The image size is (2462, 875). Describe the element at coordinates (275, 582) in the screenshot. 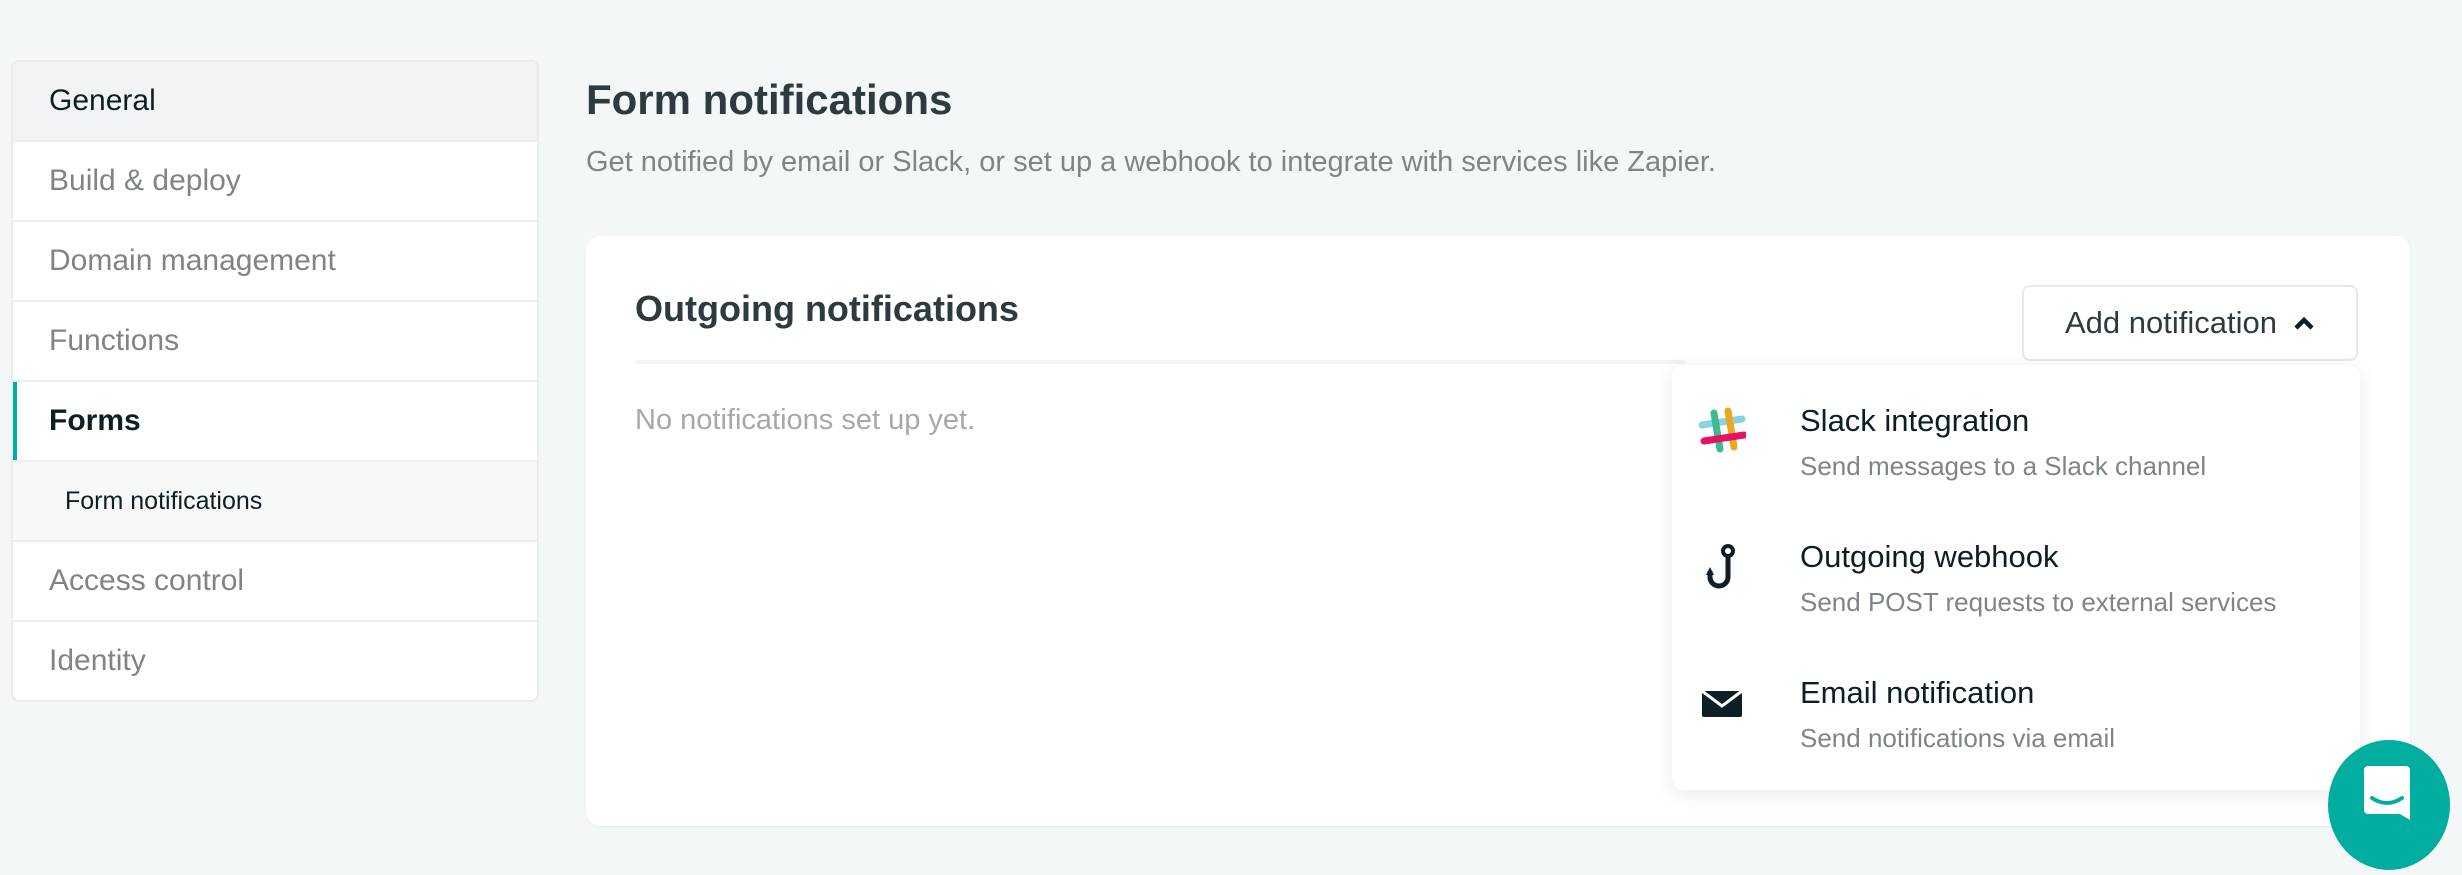

I see `sidebar-item-access-control: Access control` at that location.